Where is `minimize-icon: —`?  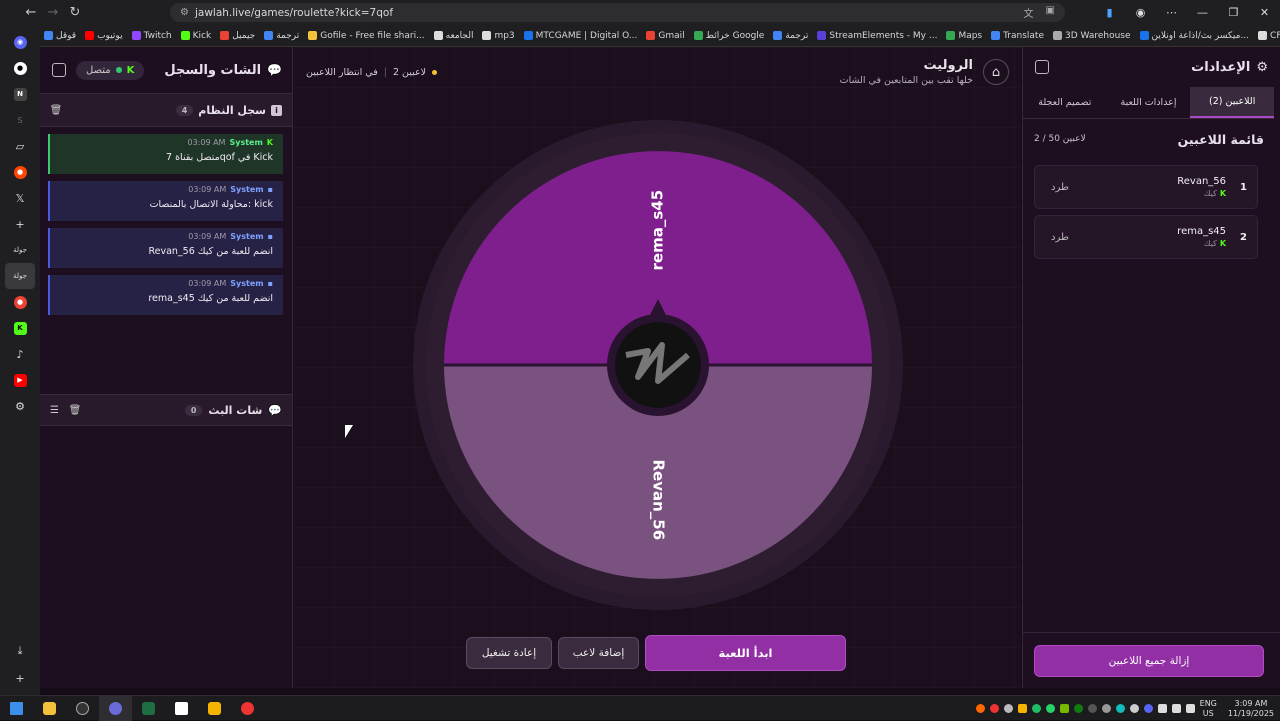
minimize-icon: — is located at coordinates (1202, 12).